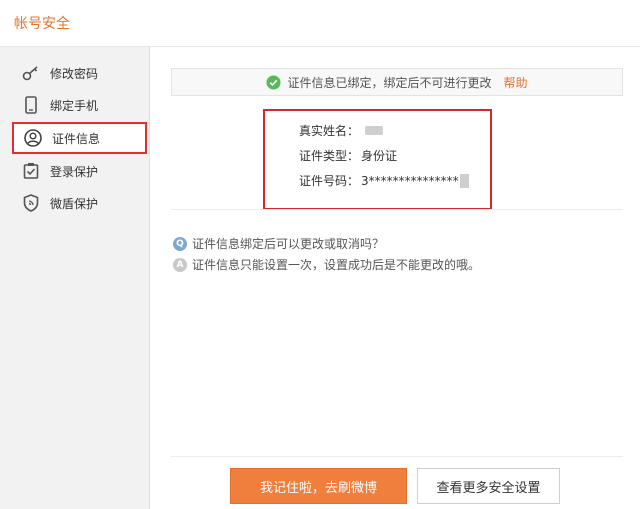 The height and width of the screenshot is (509, 640). Describe the element at coordinates (42, 24) in the screenshot. I see `page-title: 帐号安全` at that location.